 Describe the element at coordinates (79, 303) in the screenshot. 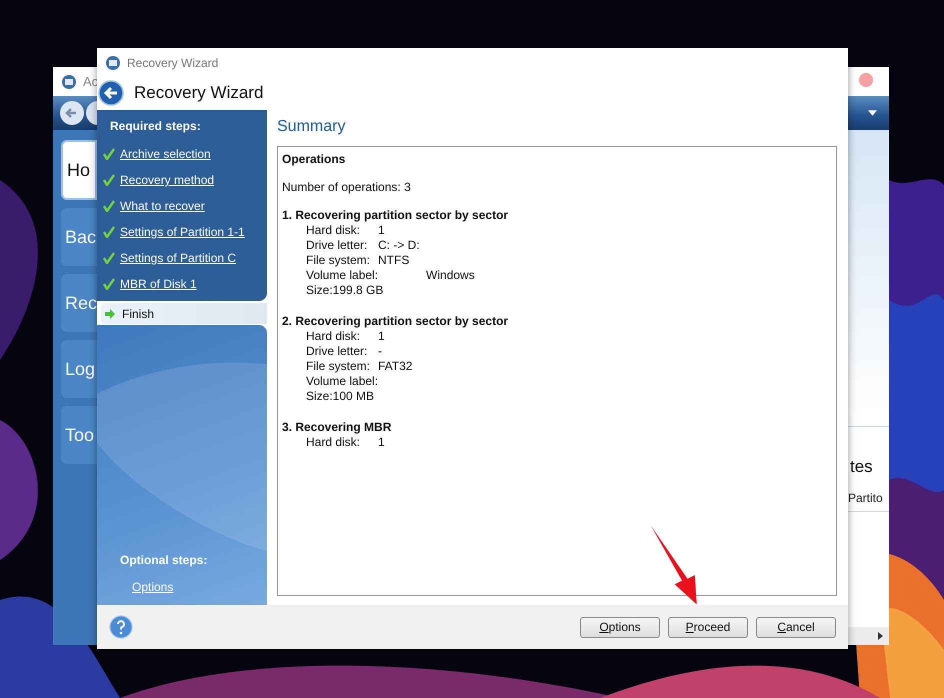

I see `nav-tile: Rec` at that location.